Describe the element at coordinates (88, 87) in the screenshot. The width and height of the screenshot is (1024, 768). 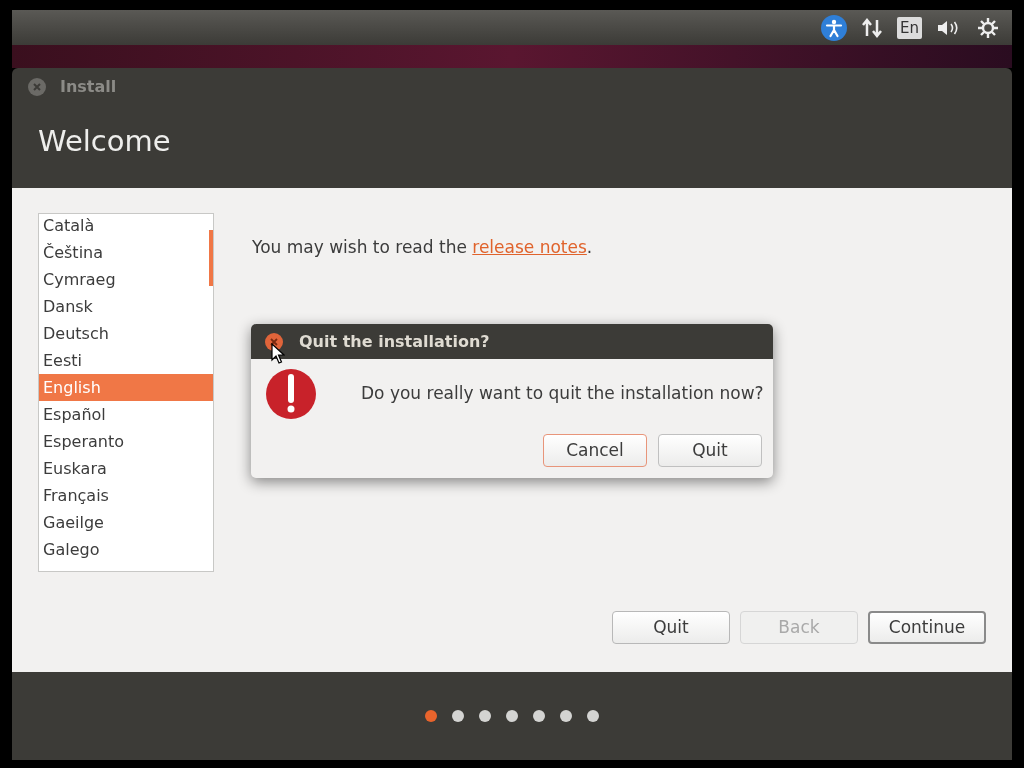
I see `window-title: Install` at that location.